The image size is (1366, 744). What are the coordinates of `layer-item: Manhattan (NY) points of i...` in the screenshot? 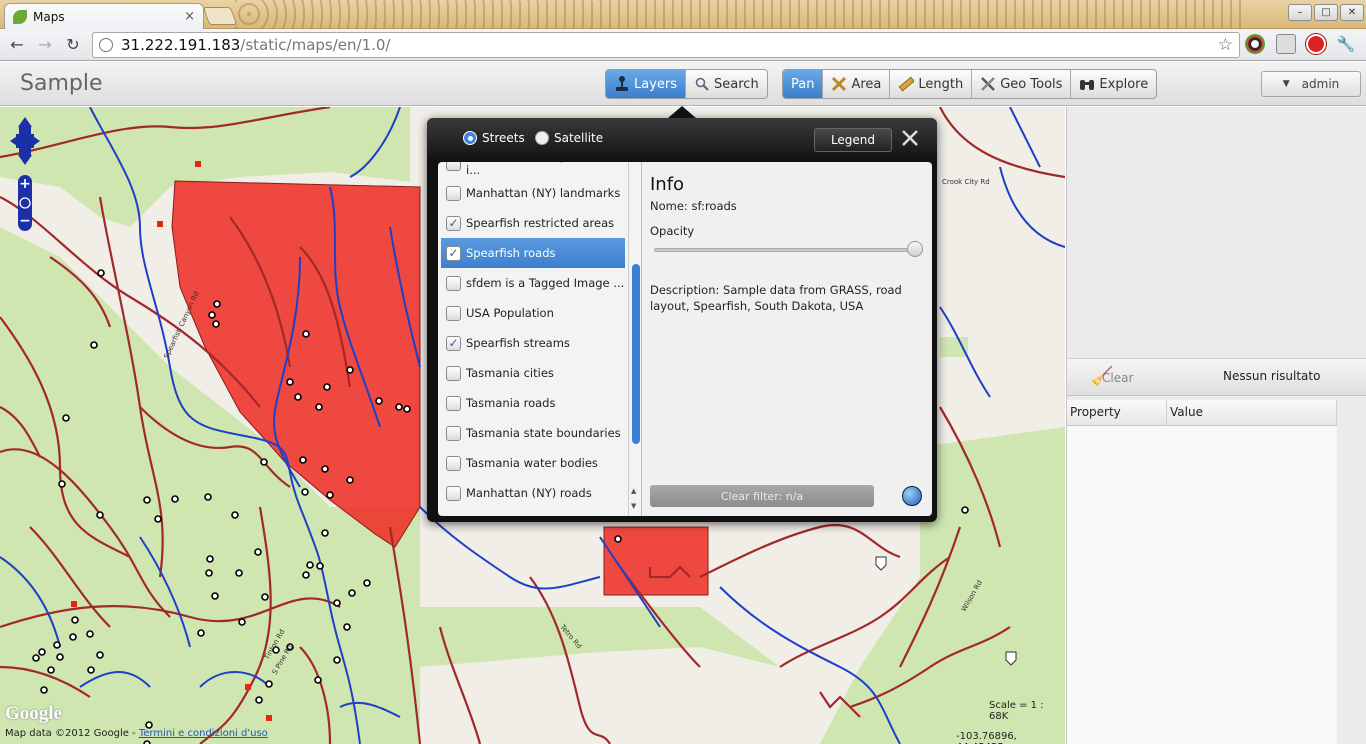 It's located at (533, 170).